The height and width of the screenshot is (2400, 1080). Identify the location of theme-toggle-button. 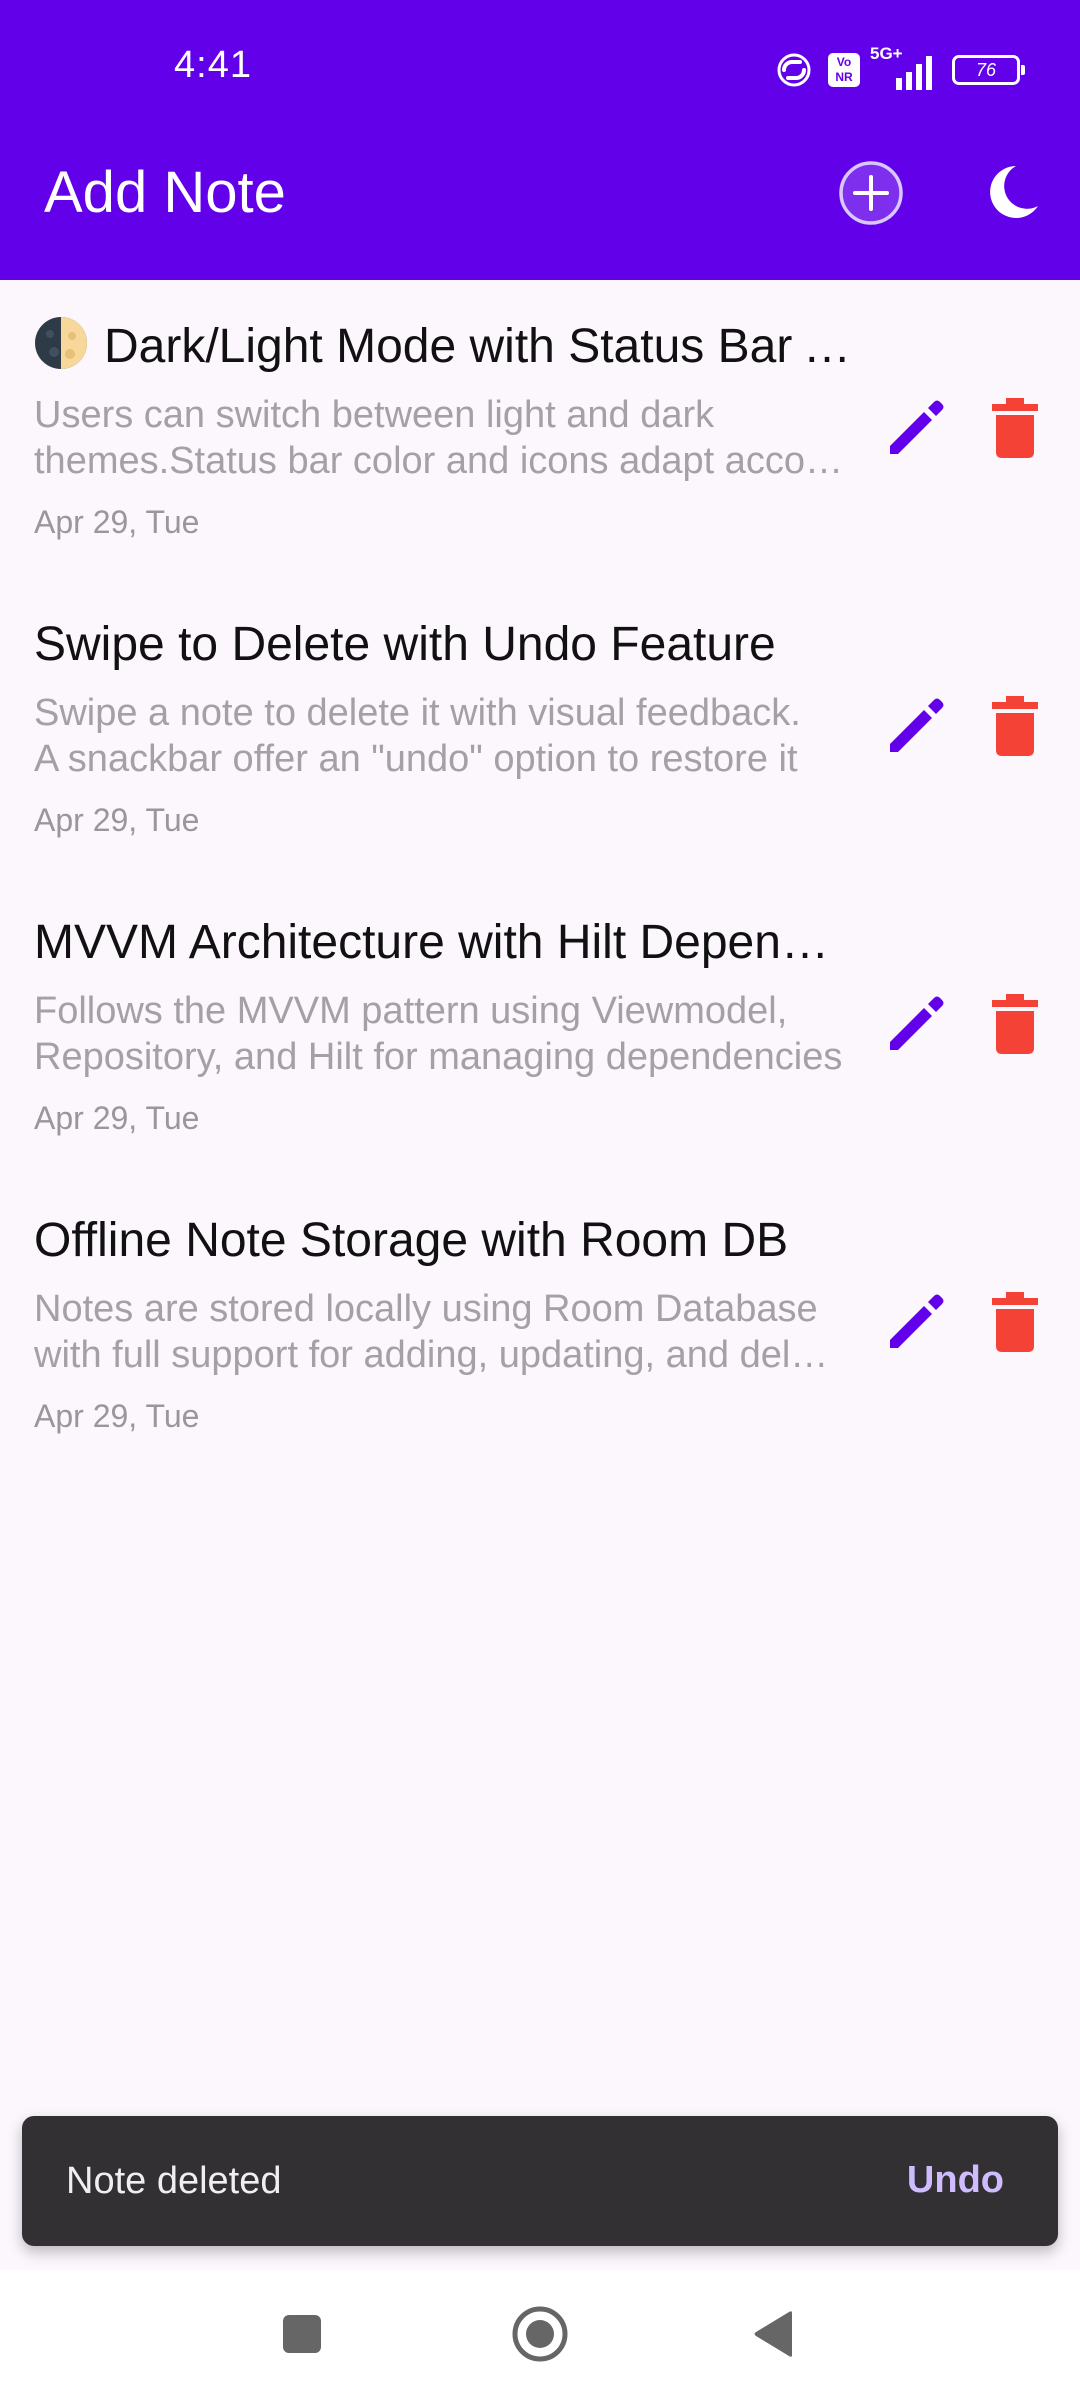
(1014, 192).